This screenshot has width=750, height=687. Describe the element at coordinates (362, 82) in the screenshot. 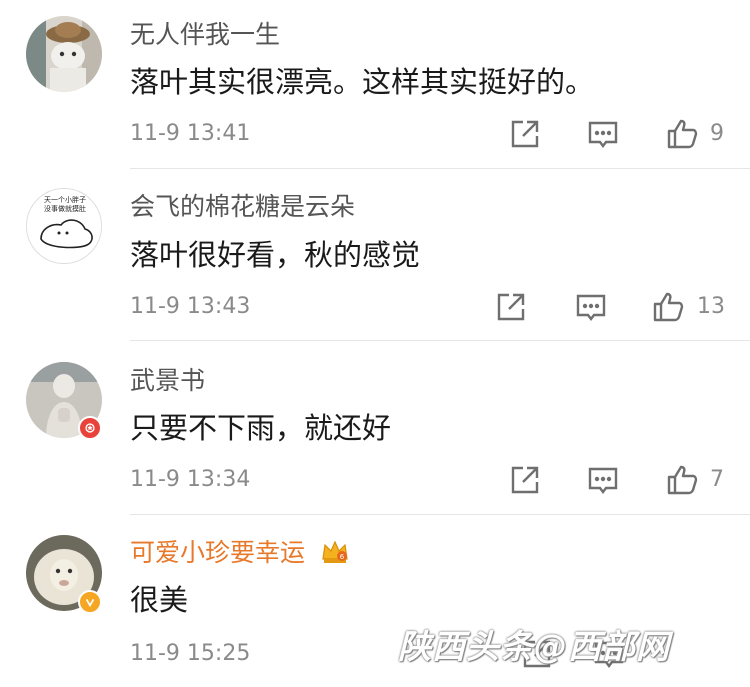

I see `comment-text: 落叶其实很漂亮。这样其实挺好的。` at that location.